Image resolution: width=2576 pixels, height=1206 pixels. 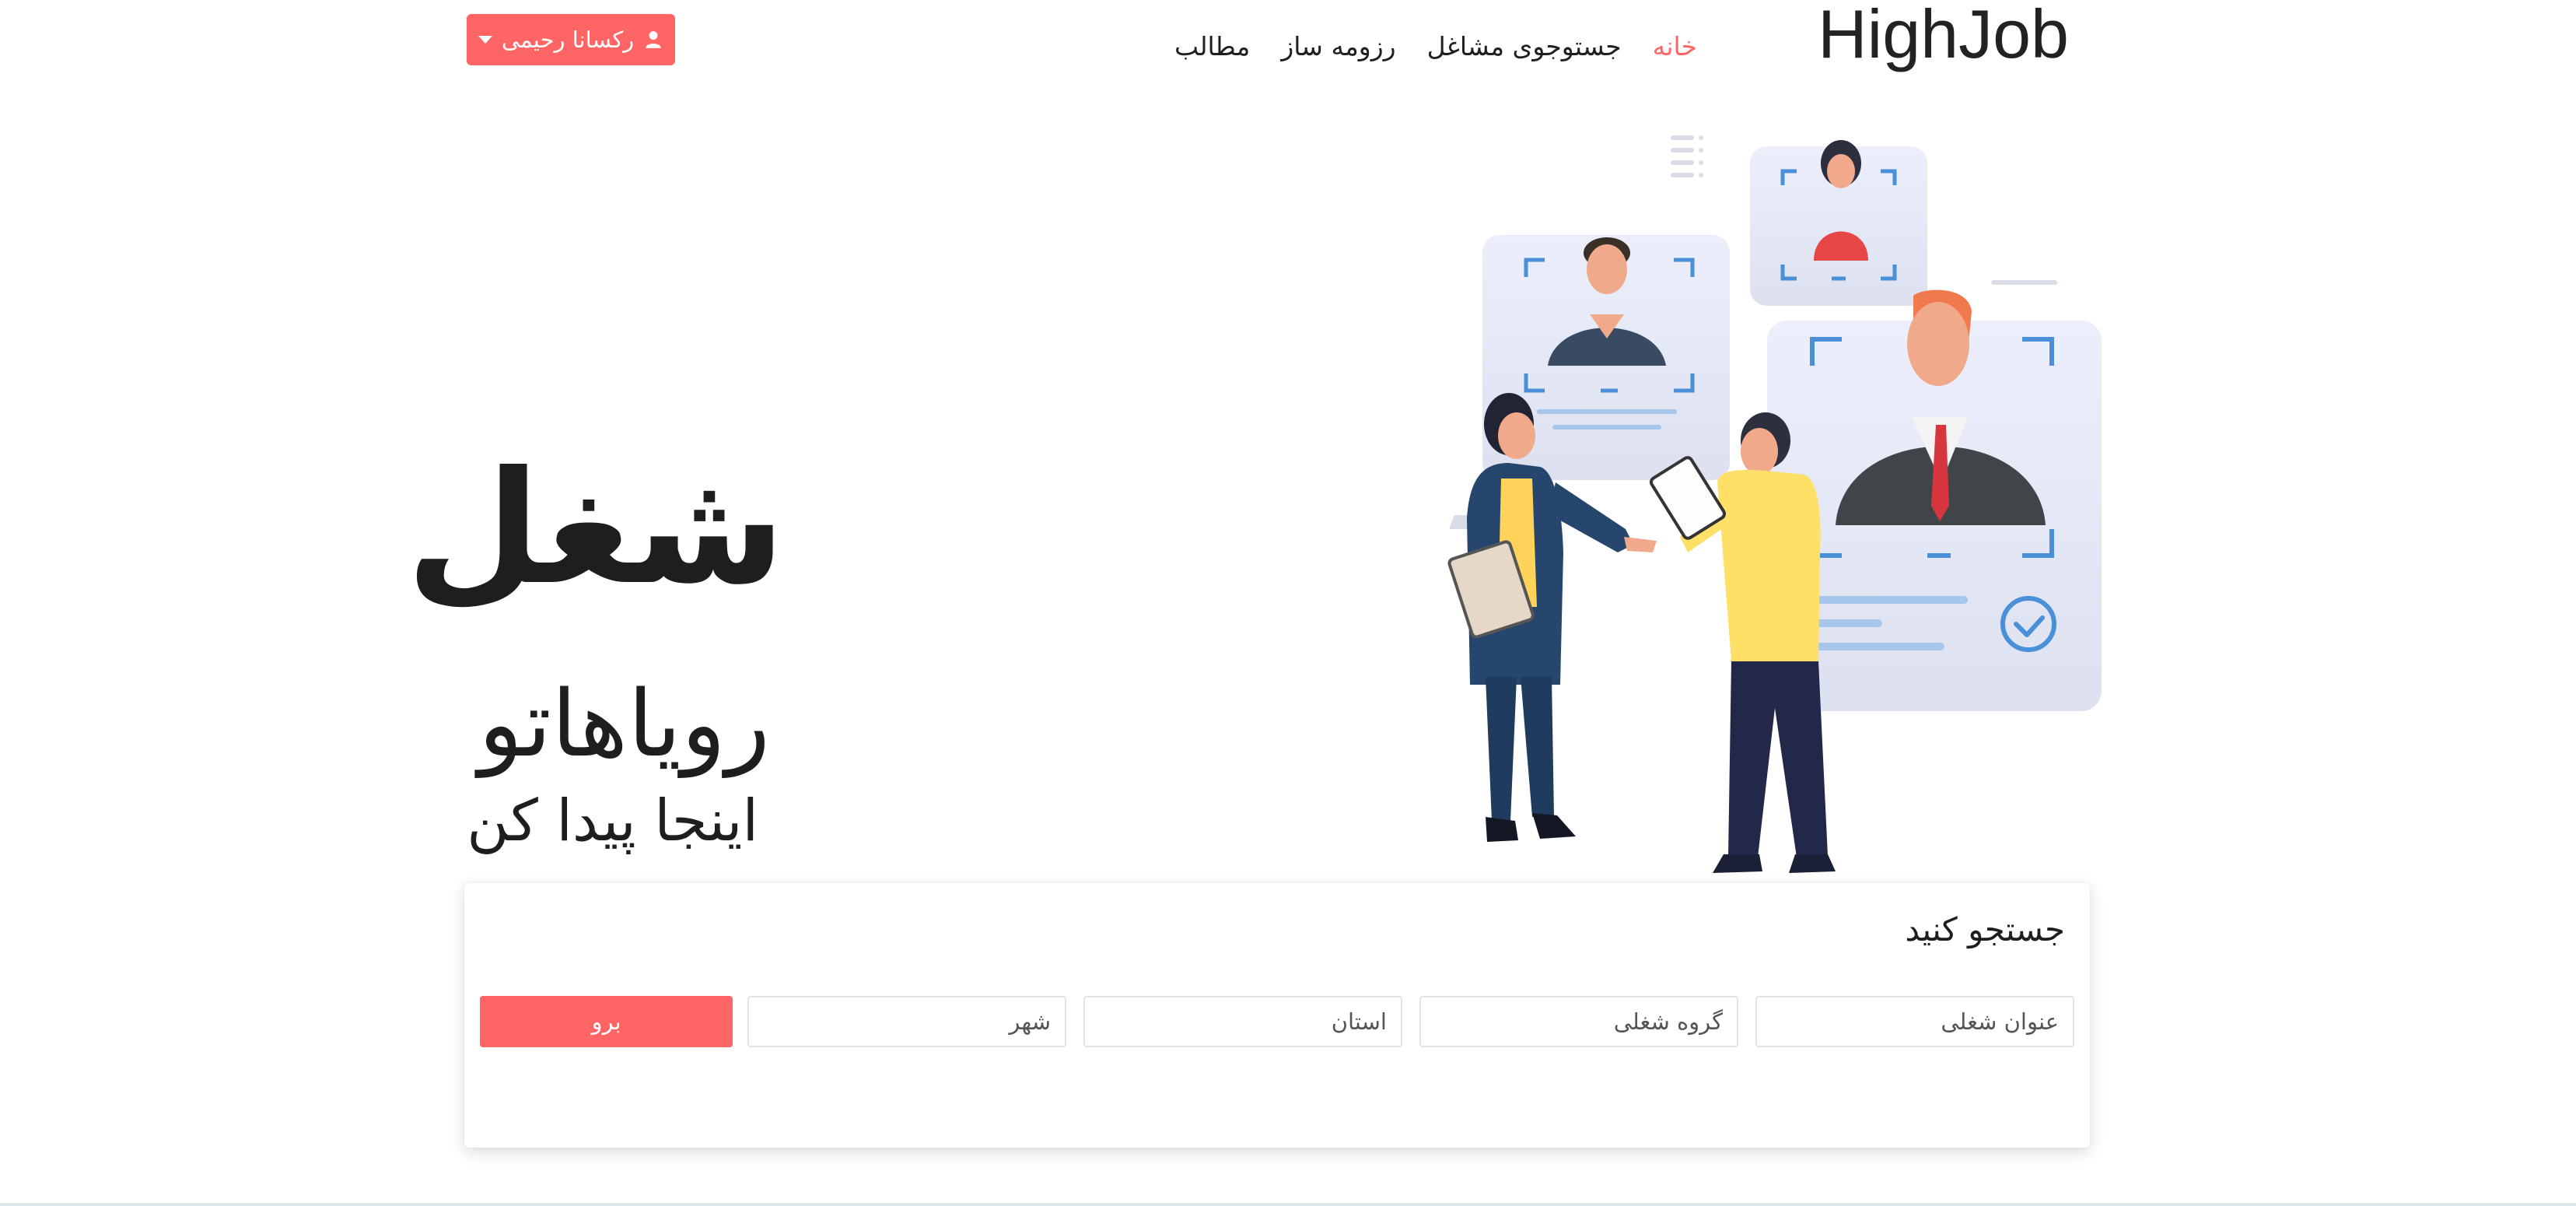 What do you see at coordinates (1288, 1204) in the screenshot?
I see `page-bottom-divider` at bounding box center [1288, 1204].